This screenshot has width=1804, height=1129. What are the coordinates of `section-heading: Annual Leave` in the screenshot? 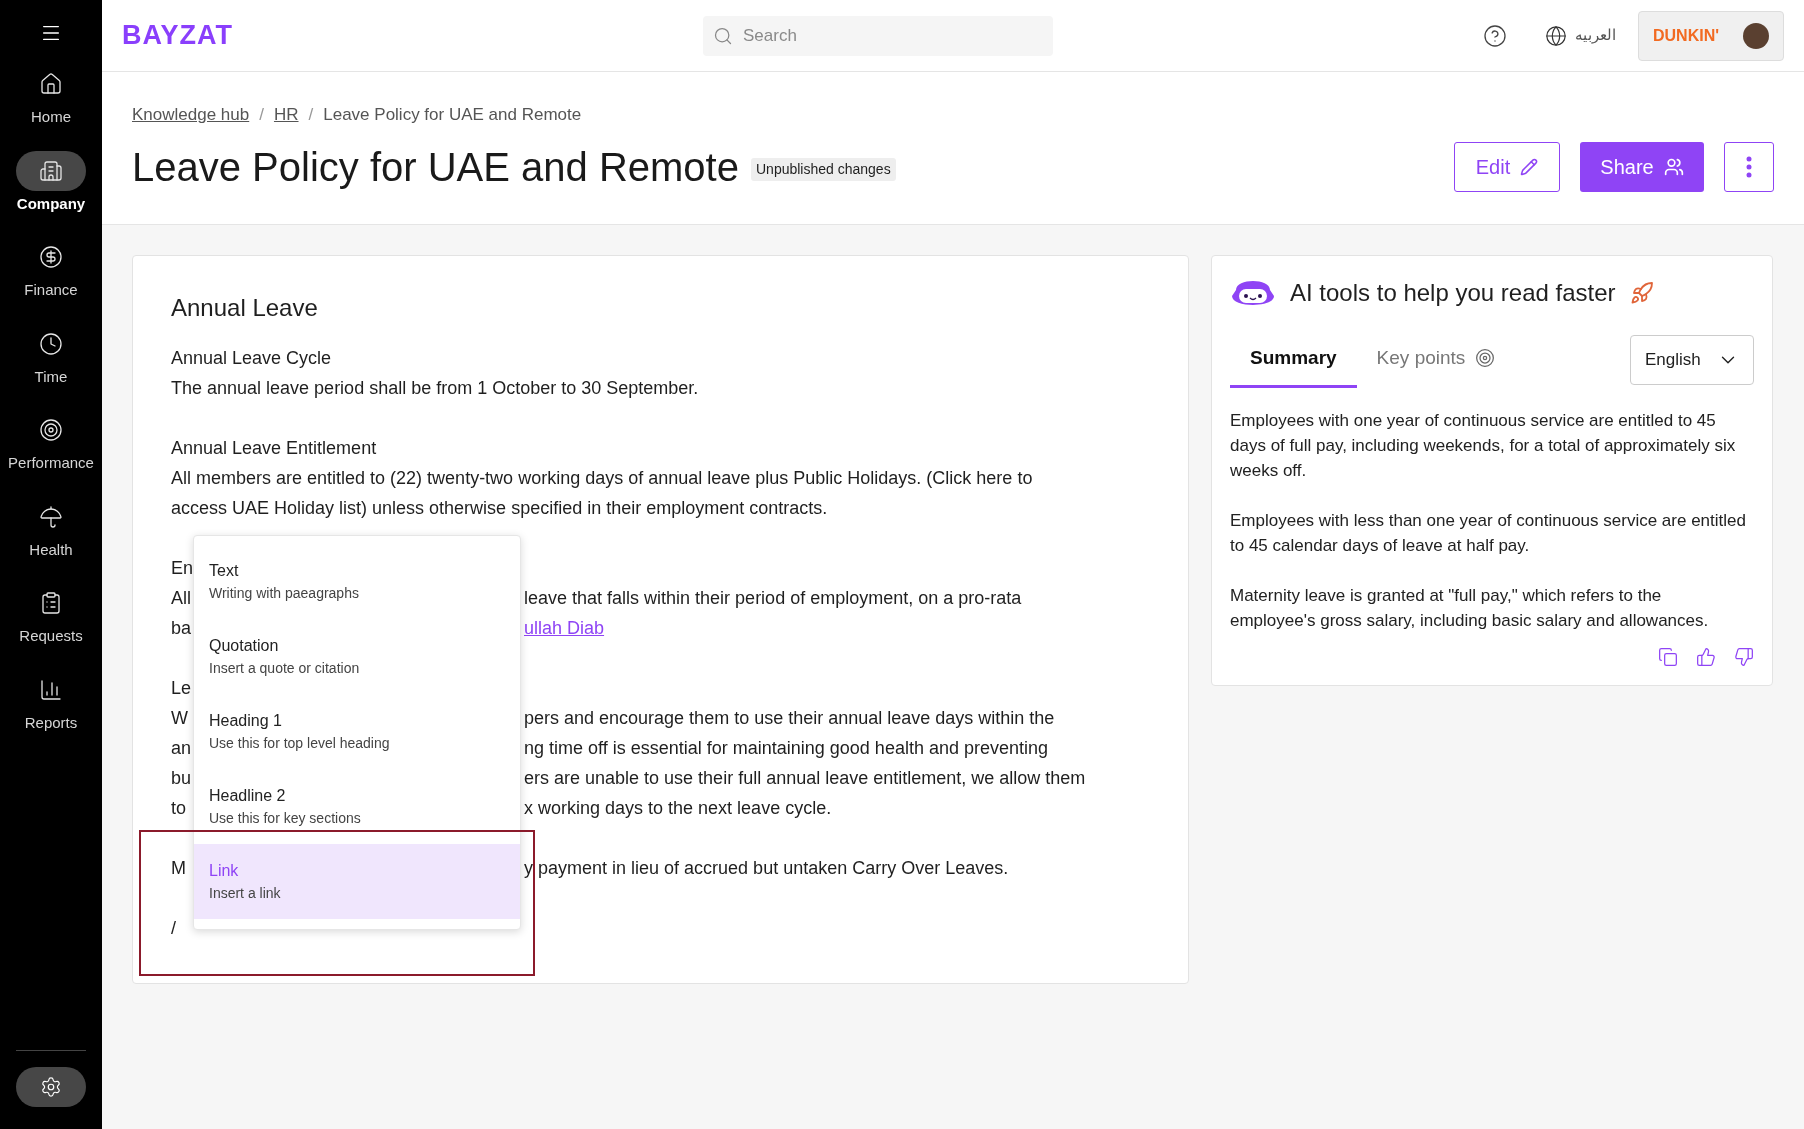 It's located at (245, 307).